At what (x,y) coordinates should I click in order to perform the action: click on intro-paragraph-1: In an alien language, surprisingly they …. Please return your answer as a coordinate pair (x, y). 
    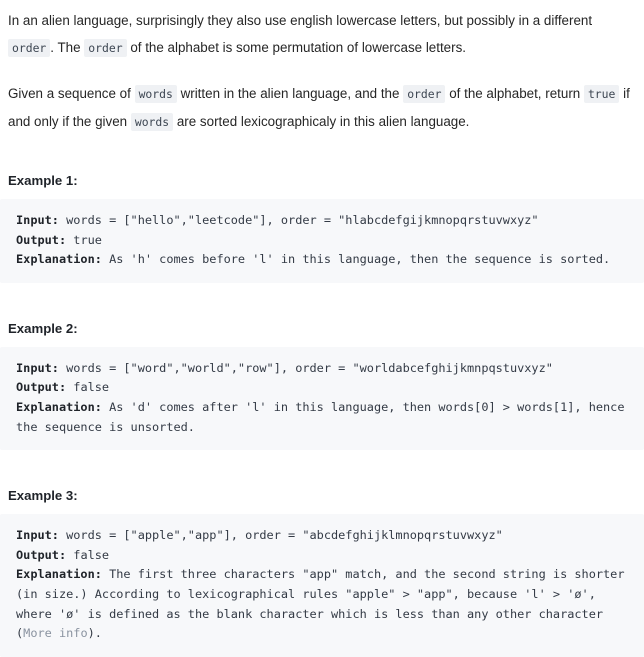
    Looking at the image, I should click on (322, 31).